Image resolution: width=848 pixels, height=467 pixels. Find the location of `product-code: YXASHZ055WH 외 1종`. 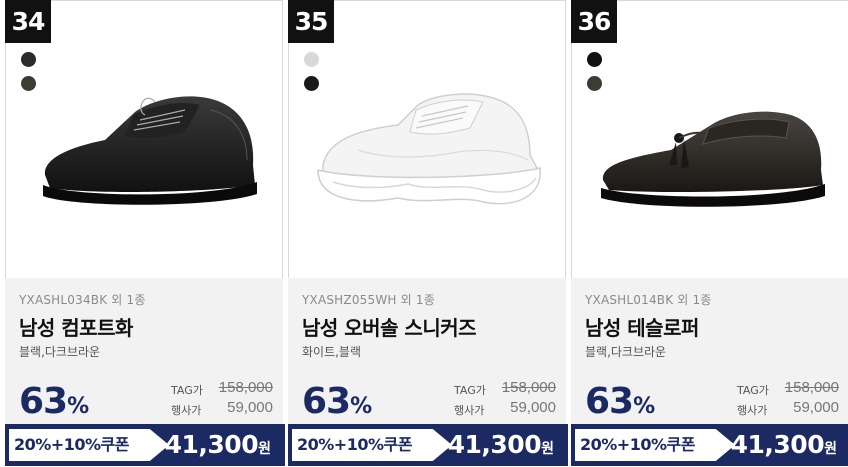

product-code: YXASHZ055WH 외 1종 is located at coordinates (368, 300).